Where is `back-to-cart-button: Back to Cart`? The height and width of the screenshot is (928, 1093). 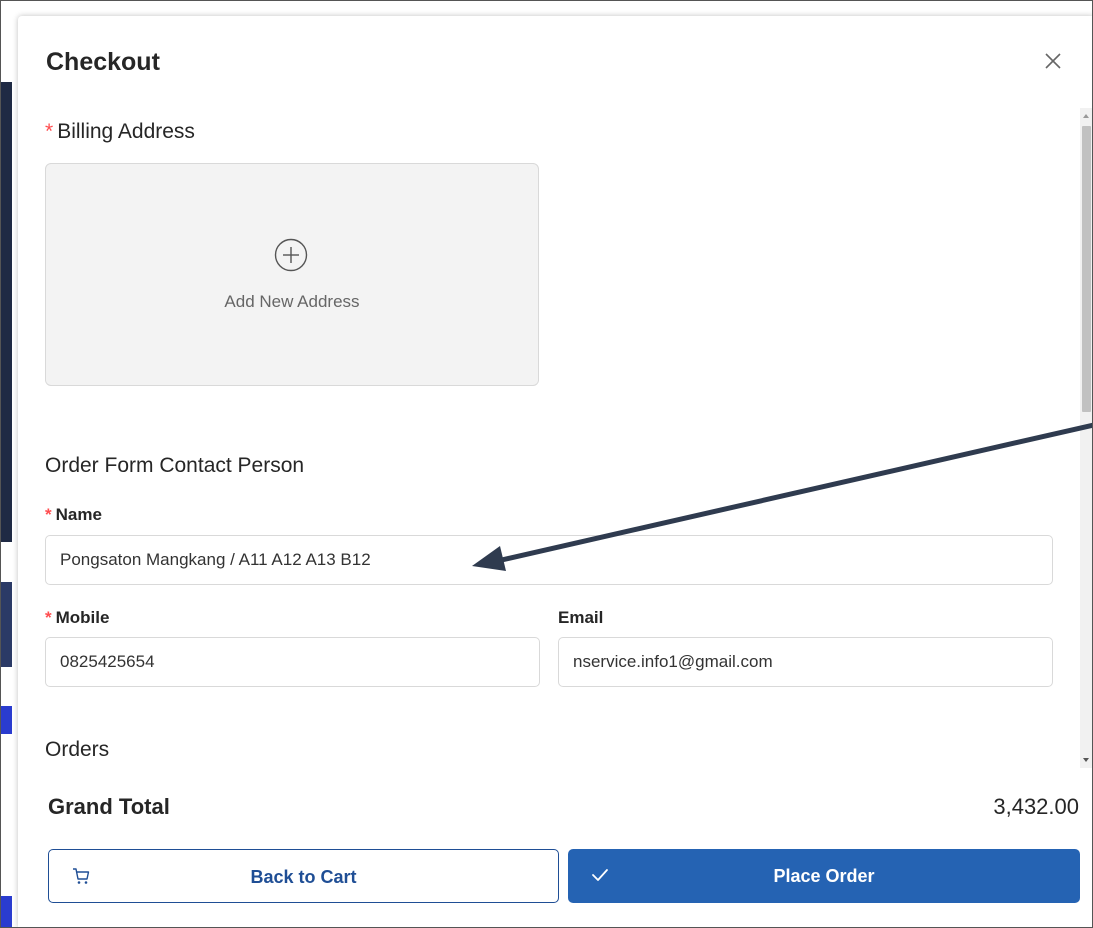
back-to-cart-button: Back to Cart is located at coordinates (303, 876).